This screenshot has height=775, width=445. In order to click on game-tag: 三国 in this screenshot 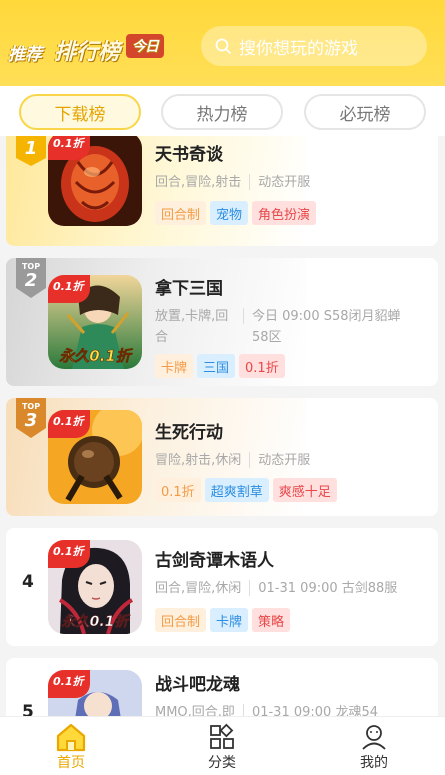, I will do `click(216, 366)`.